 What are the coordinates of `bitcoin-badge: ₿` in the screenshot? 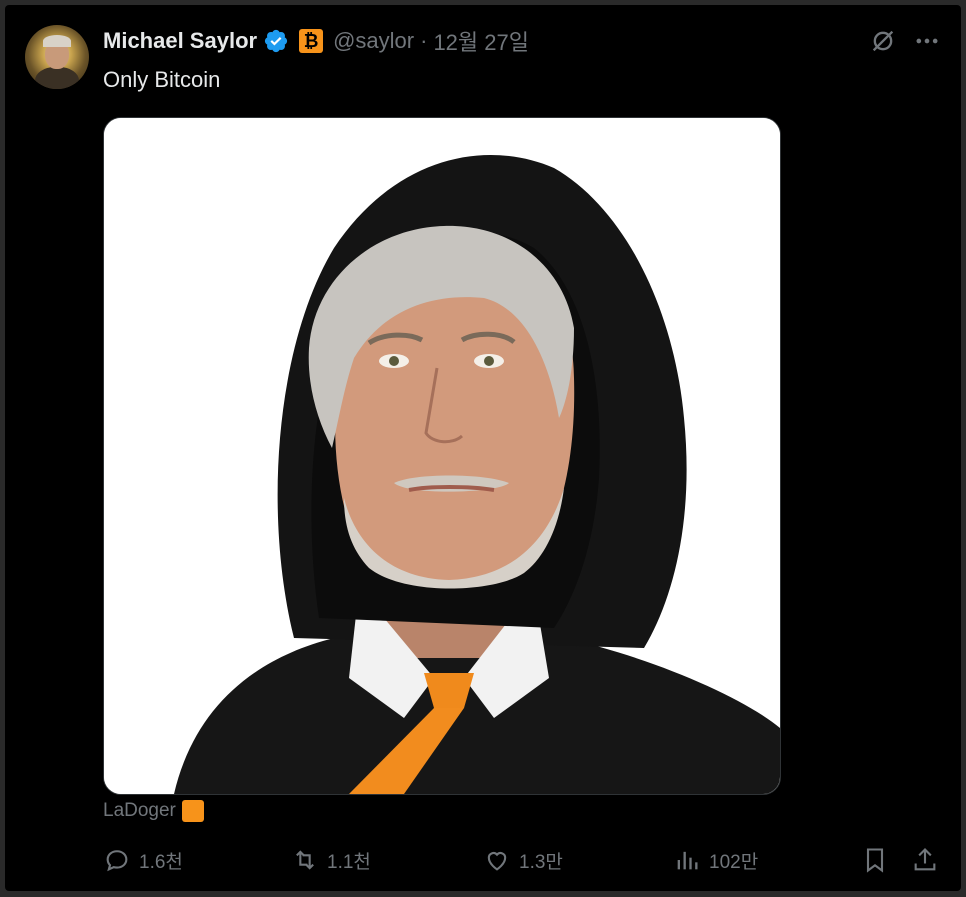 It's located at (311, 41).